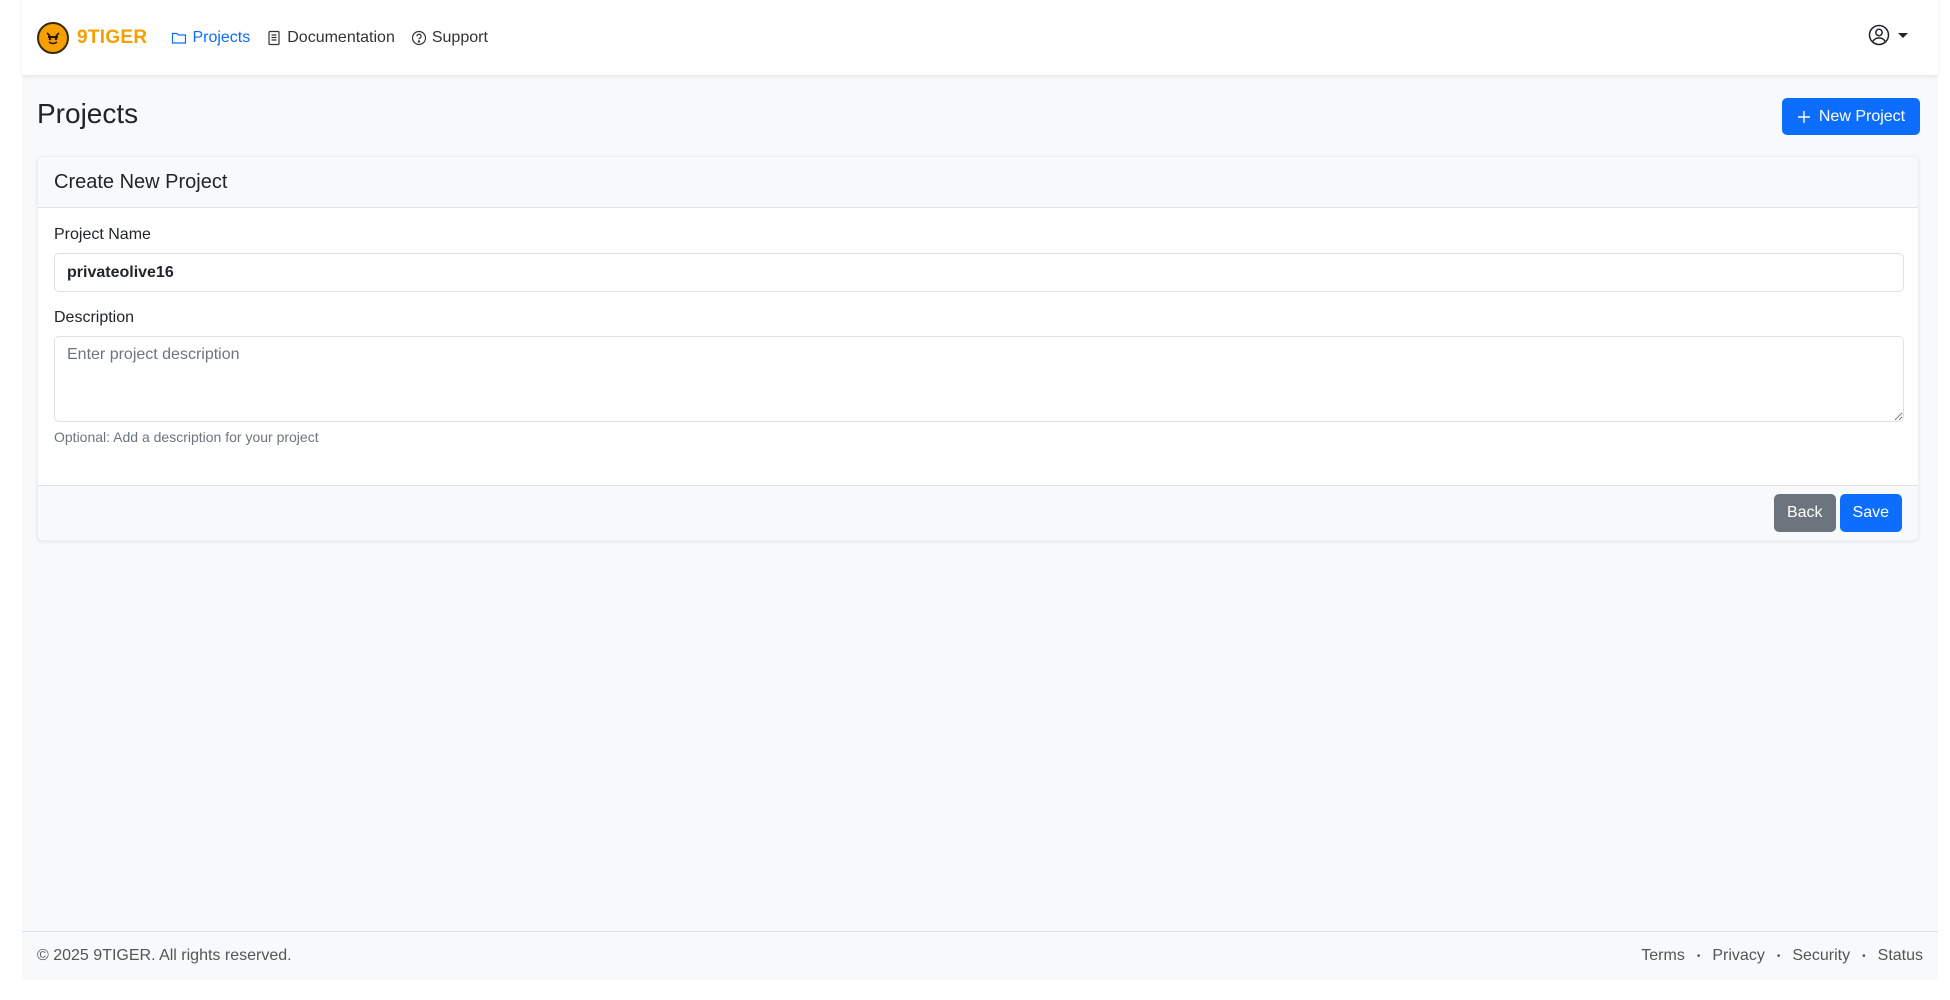  I want to click on save-button: Save, so click(1870, 513).